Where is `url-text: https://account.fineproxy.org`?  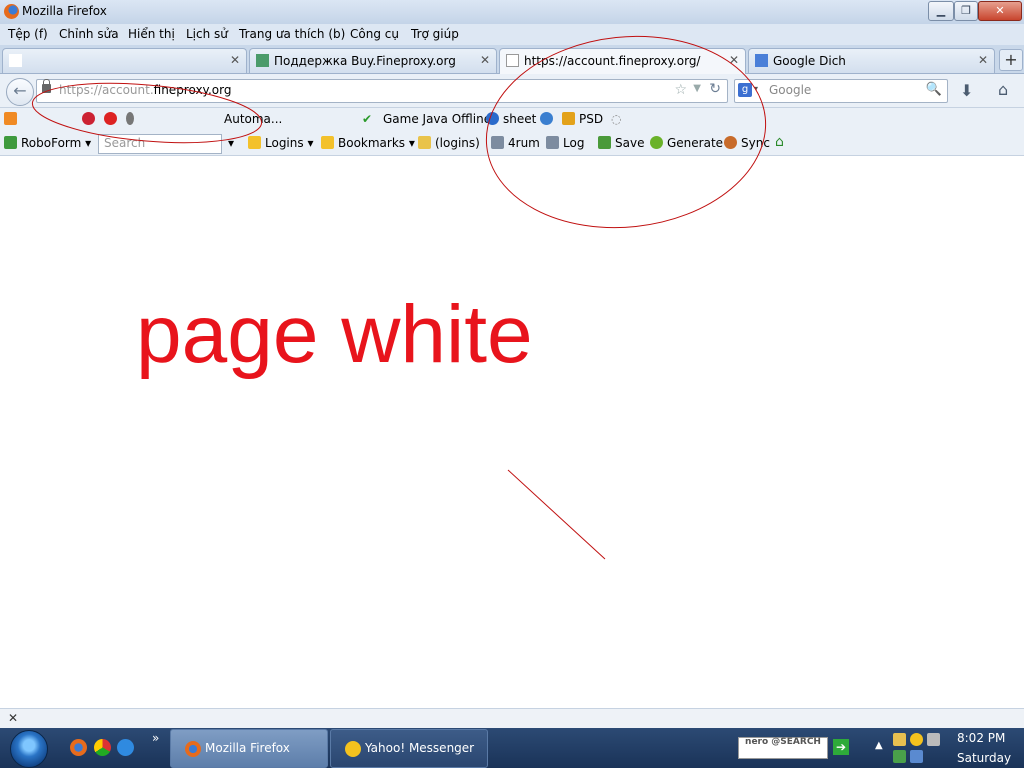
url-text: https://account.fineproxy.org is located at coordinates (145, 90).